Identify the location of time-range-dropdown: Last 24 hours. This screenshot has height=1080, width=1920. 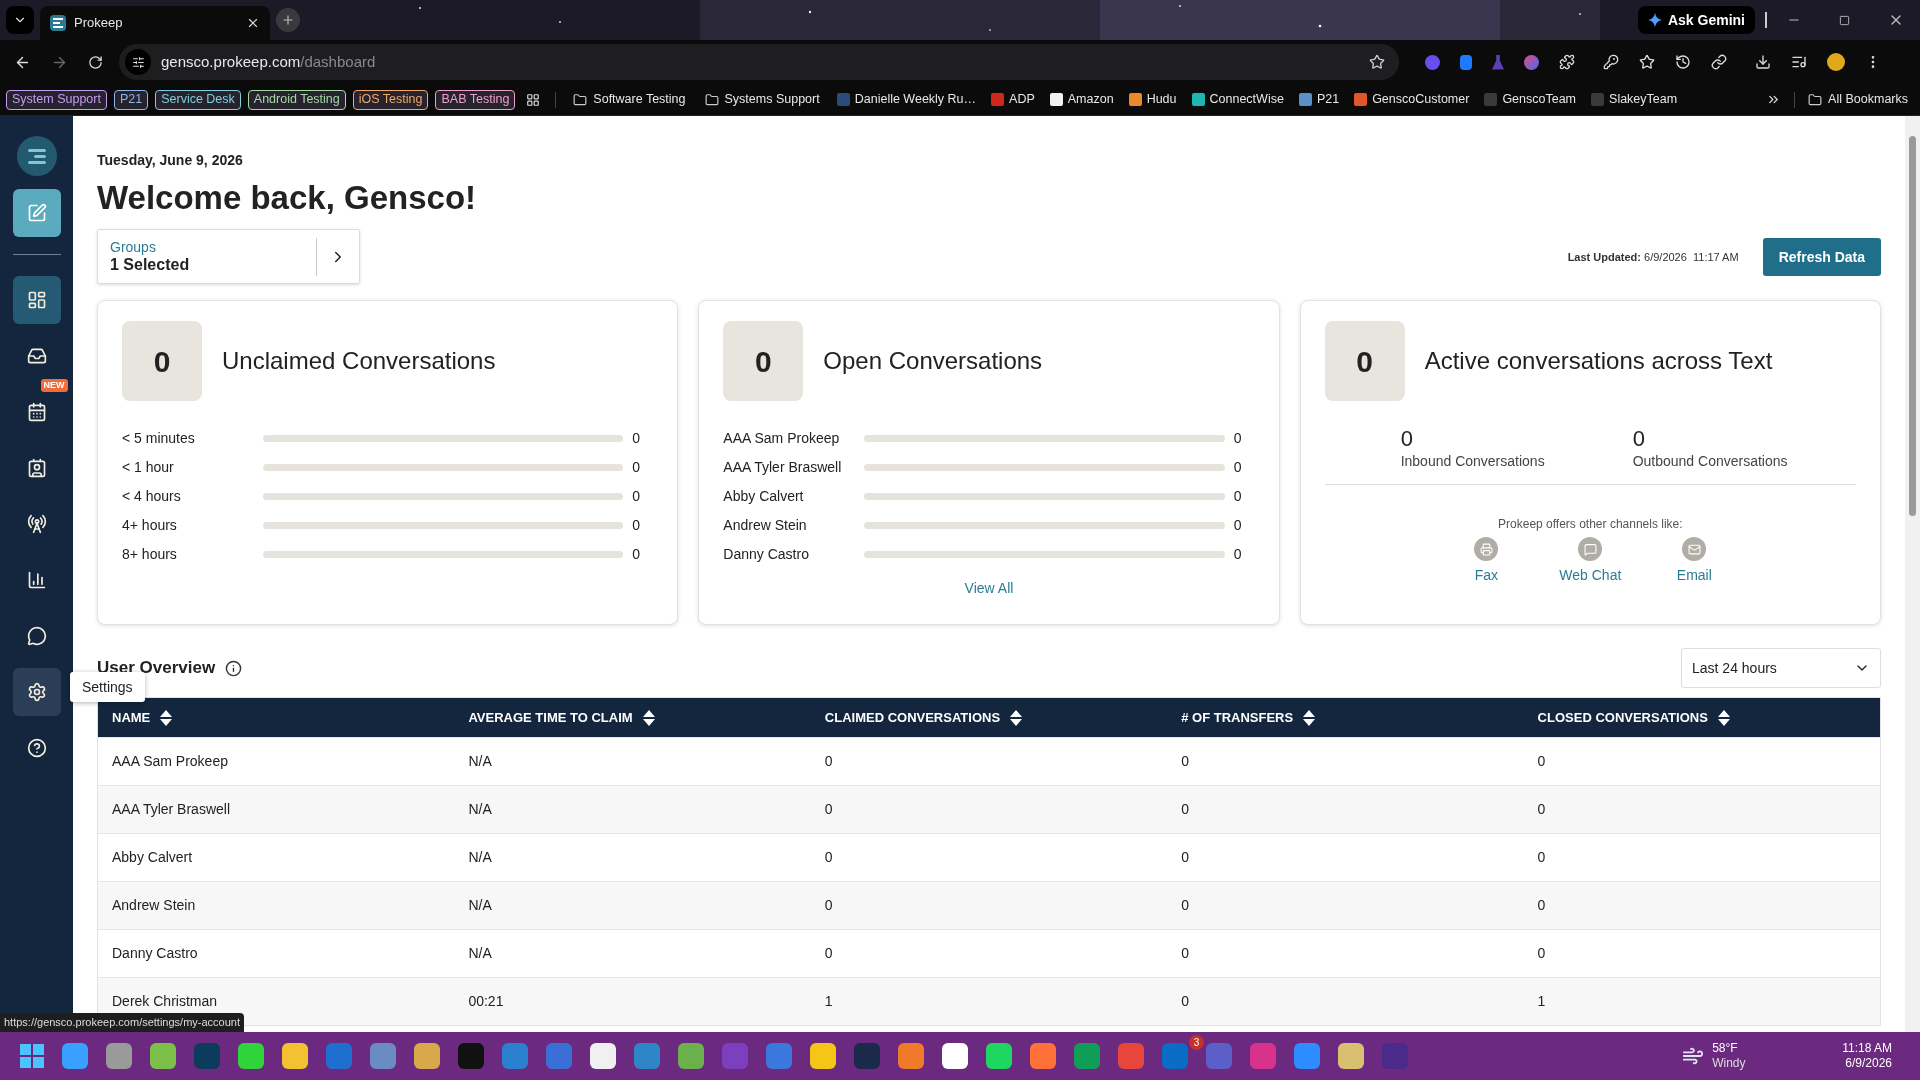
(1781, 668).